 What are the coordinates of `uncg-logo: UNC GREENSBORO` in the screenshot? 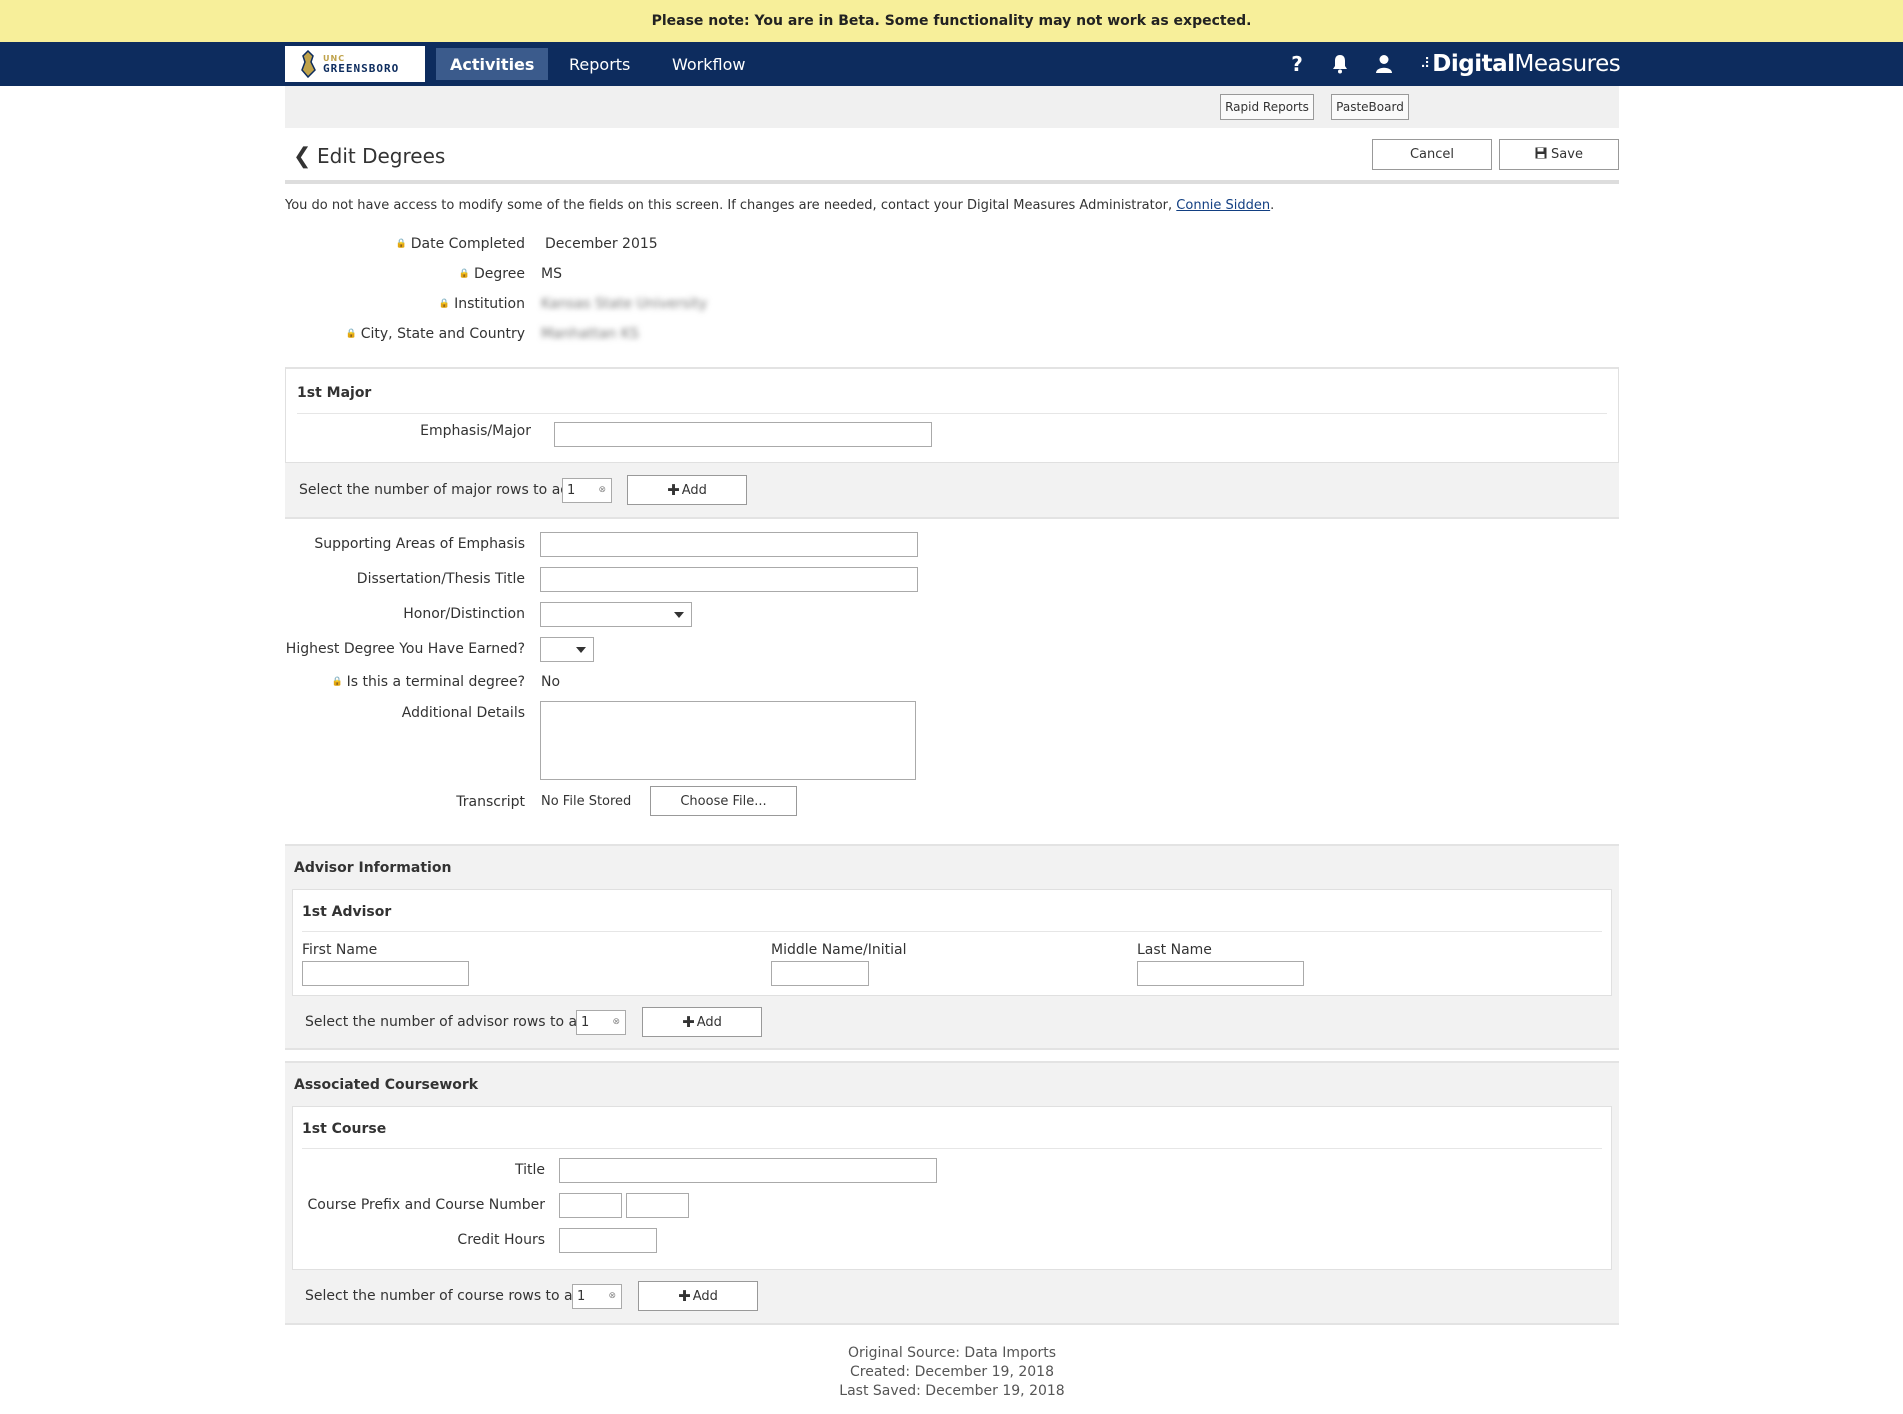 It's located at (355, 64).